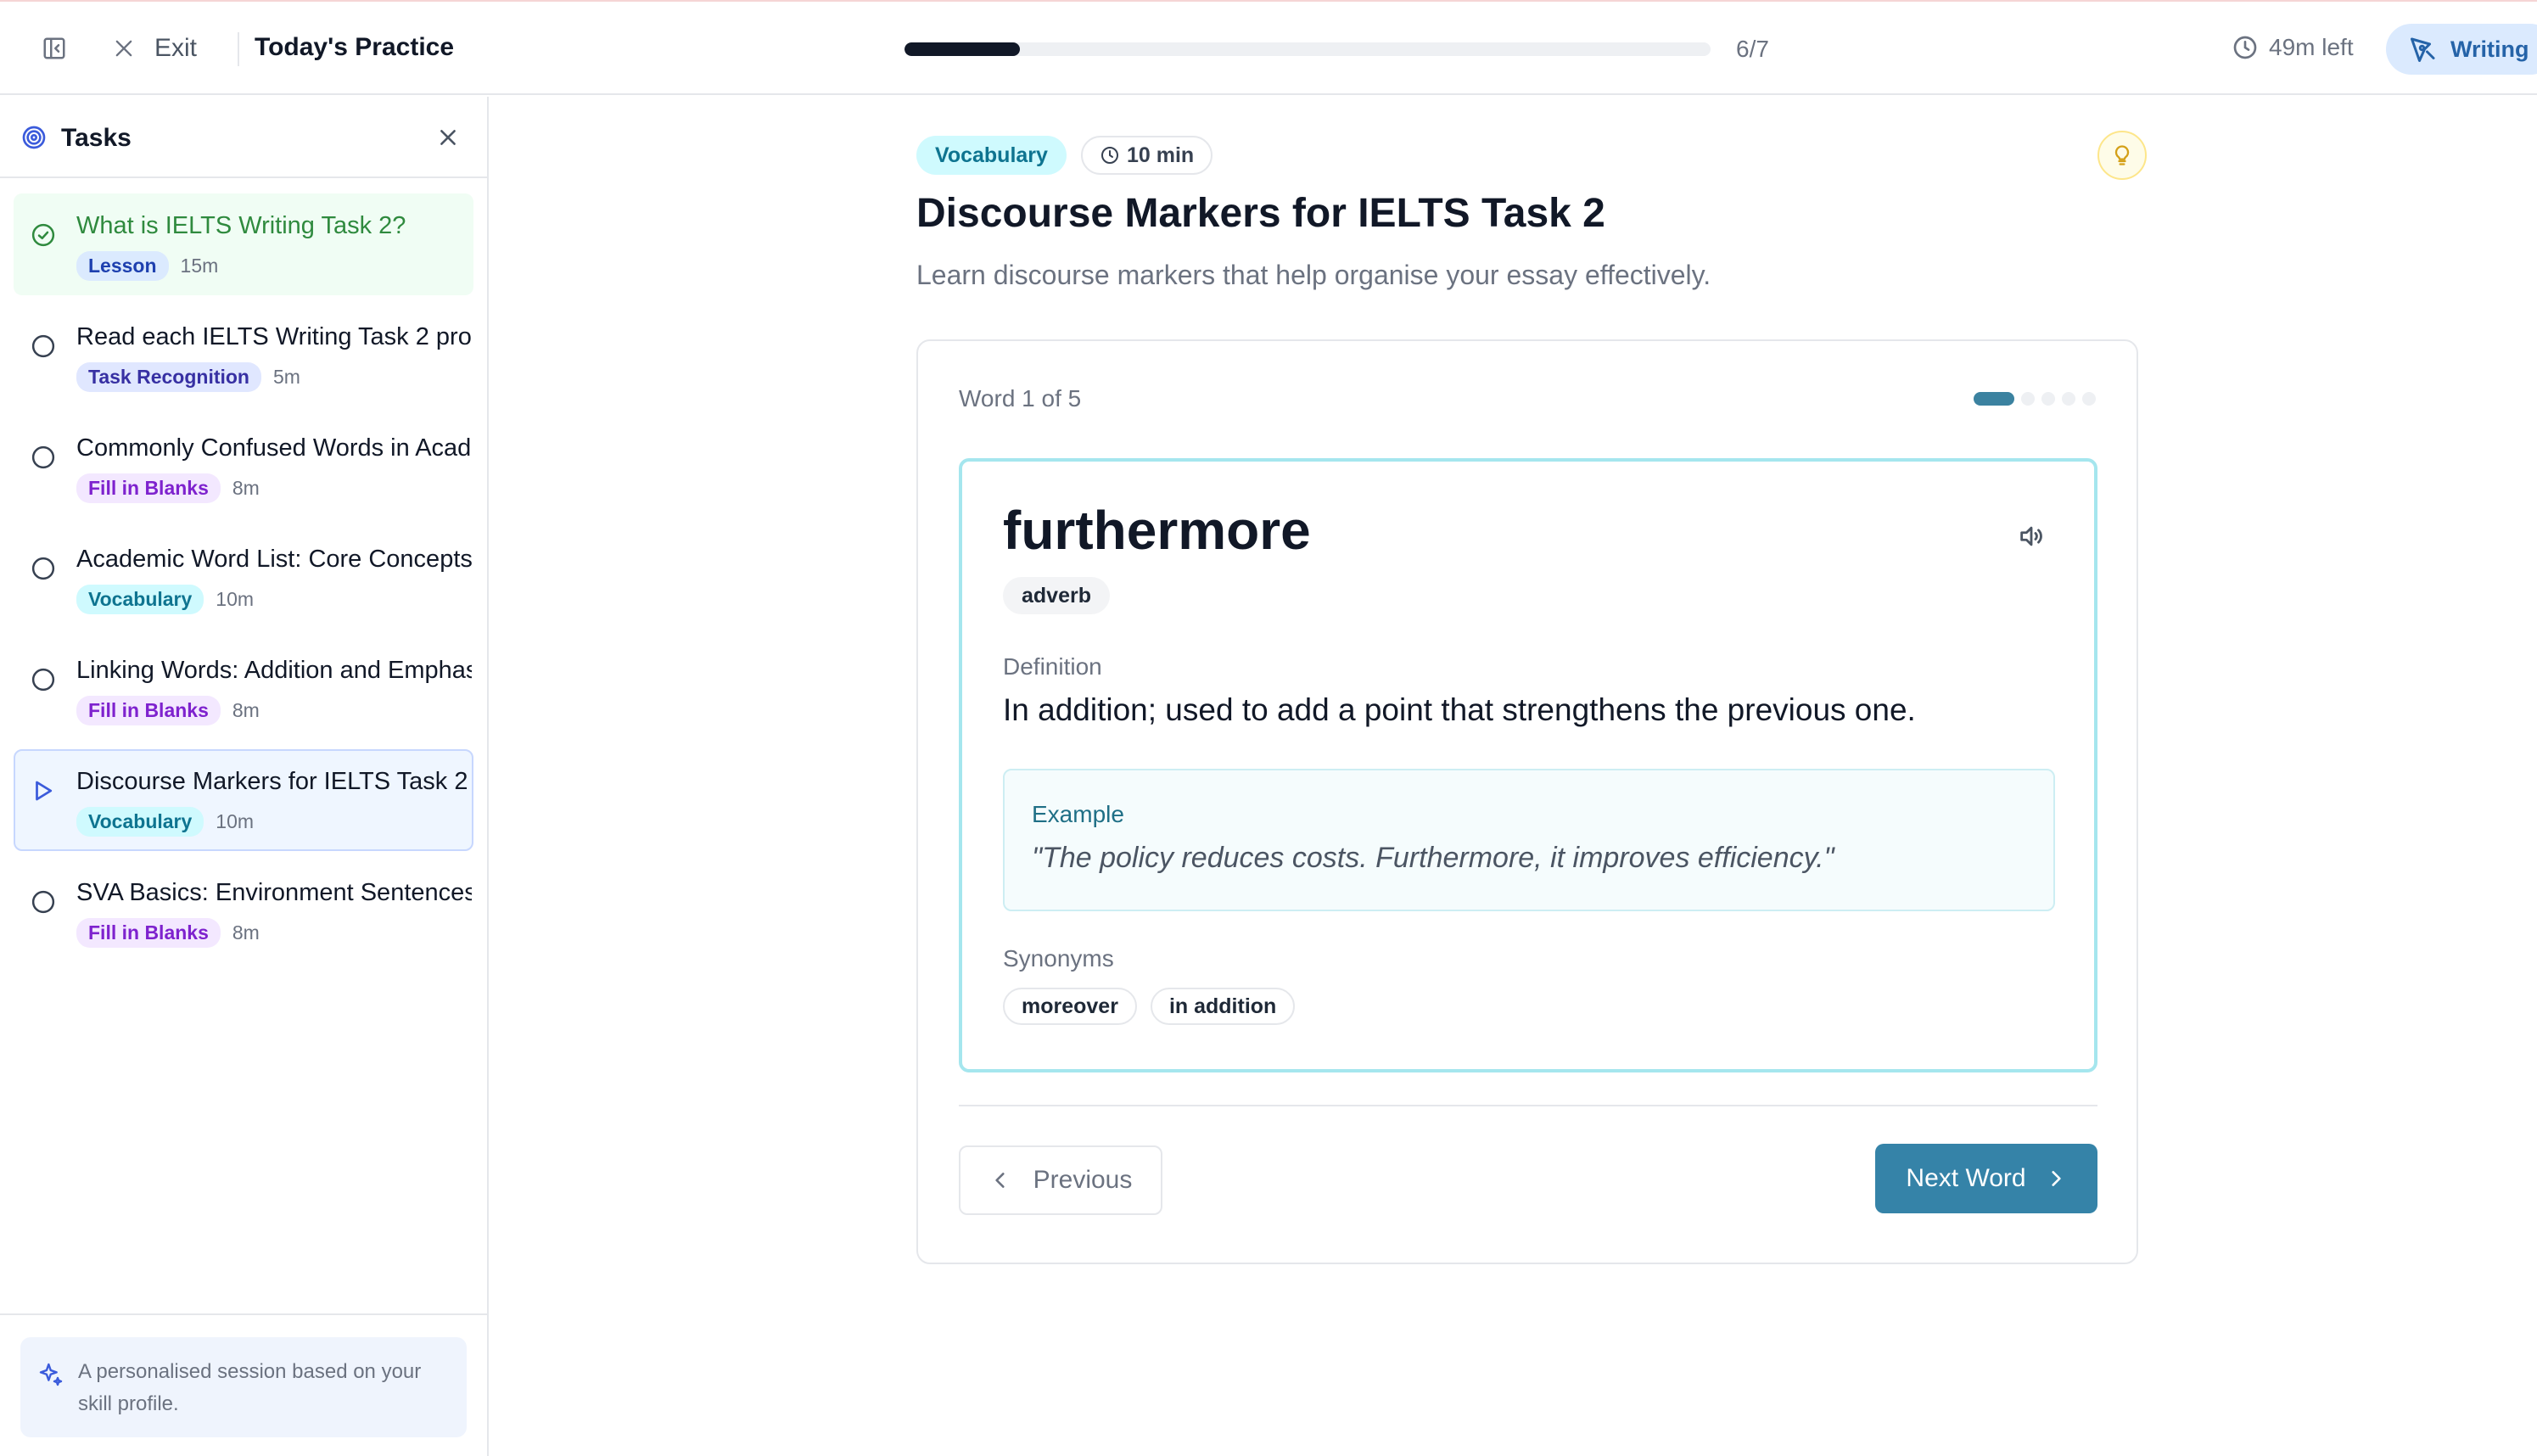  I want to click on exit-button: Exit, so click(154, 48).